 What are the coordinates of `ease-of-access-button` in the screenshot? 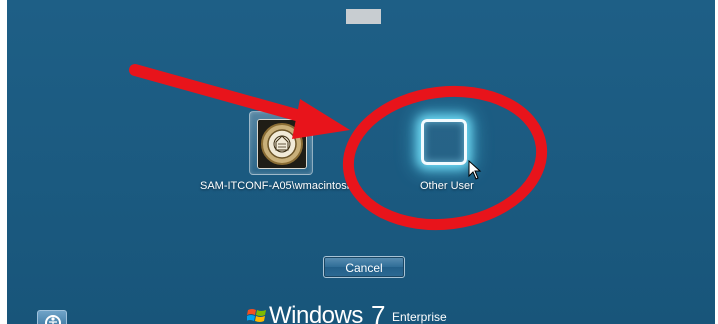 It's located at (52, 317).